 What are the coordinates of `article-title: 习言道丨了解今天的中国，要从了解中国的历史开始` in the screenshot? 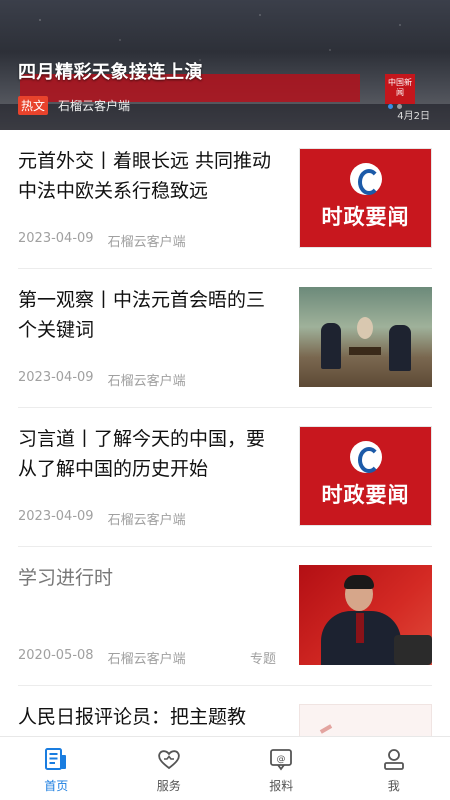 It's located at (149, 454).